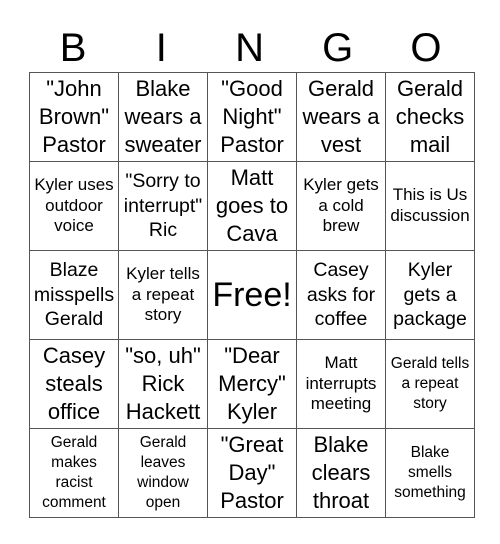  I want to click on bingo-cell: Gerald makes racist comment, so click(74, 473).